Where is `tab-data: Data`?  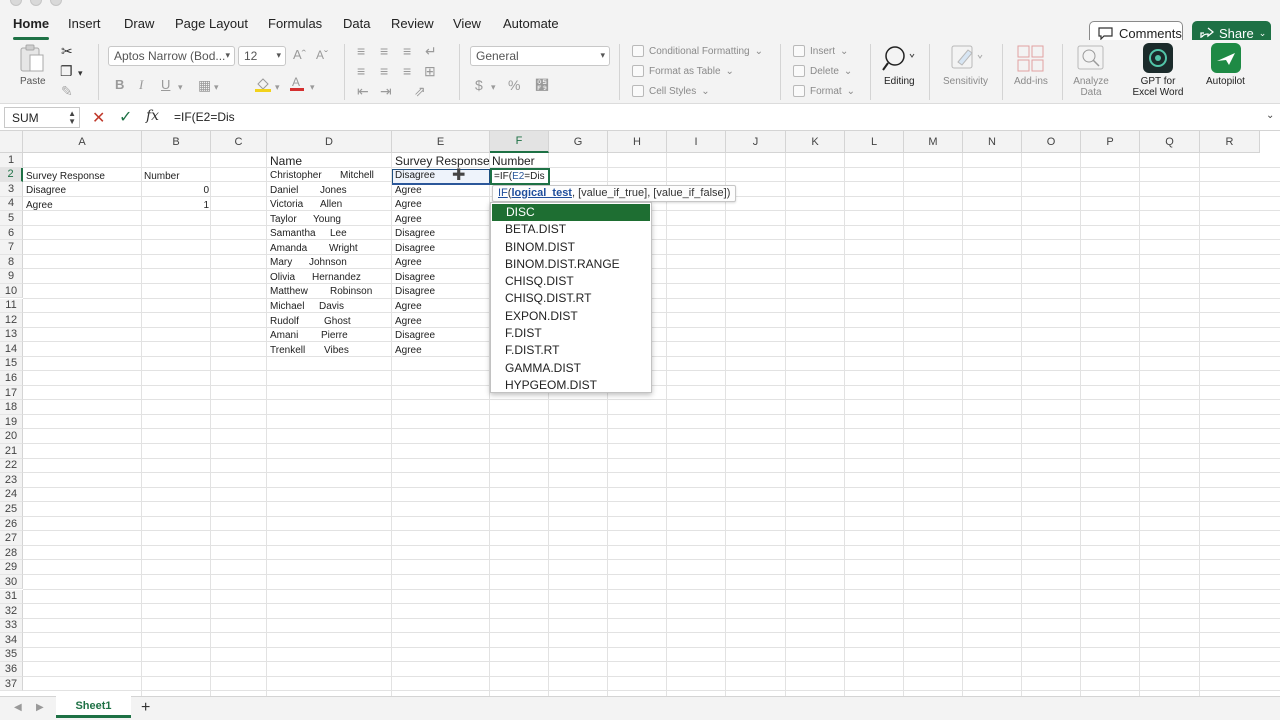 tab-data: Data is located at coordinates (356, 23).